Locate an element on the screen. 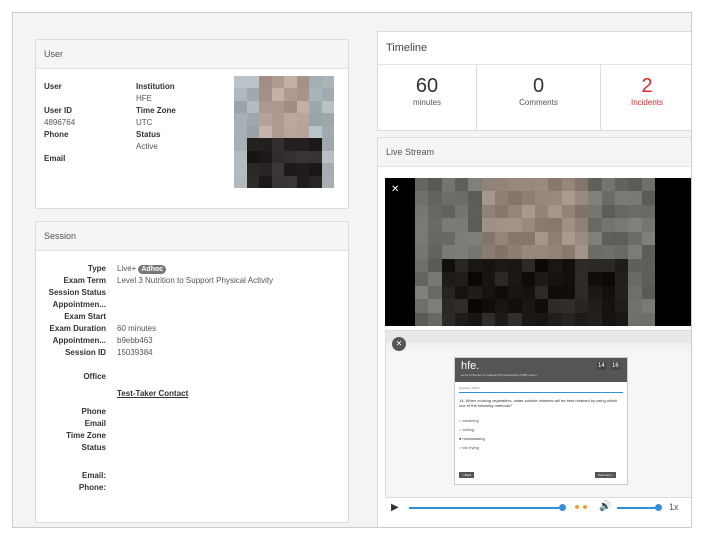 The height and width of the screenshot is (545, 709). test-taker-contact-link: Test-Taker Contact is located at coordinates (152, 393).